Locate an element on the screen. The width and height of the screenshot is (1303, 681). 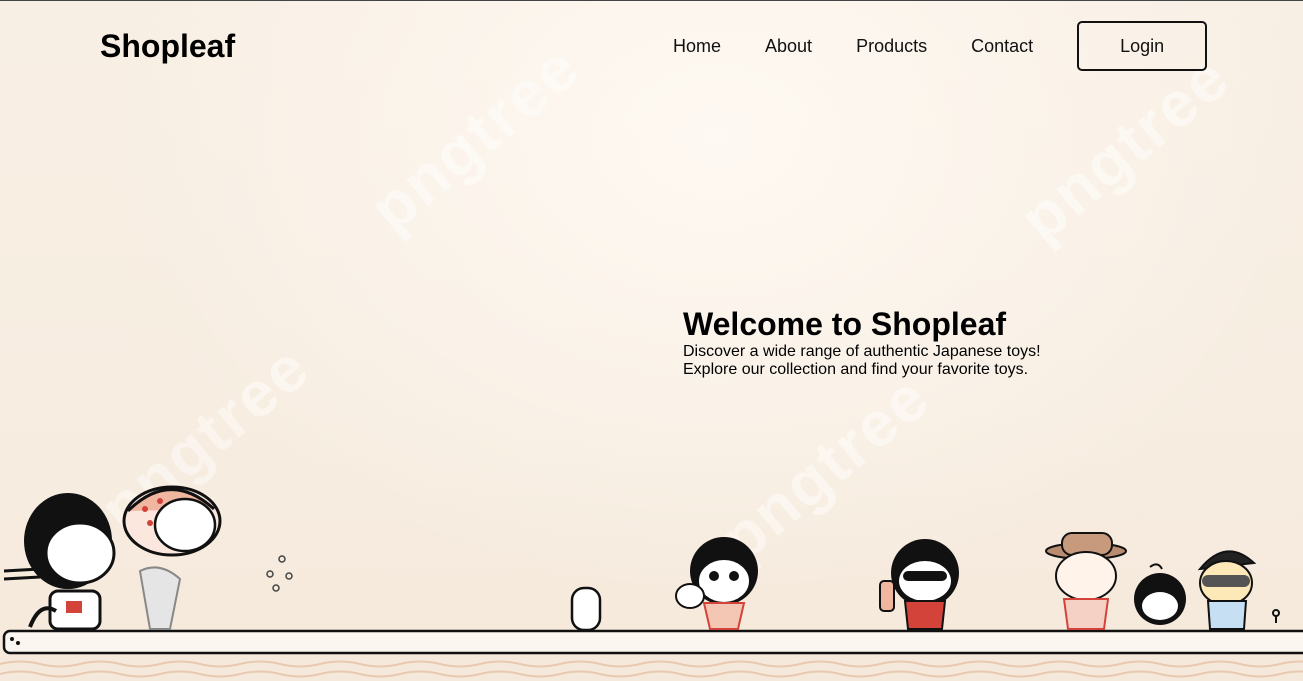
nav-link-home: Home is located at coordinates (697, 46).